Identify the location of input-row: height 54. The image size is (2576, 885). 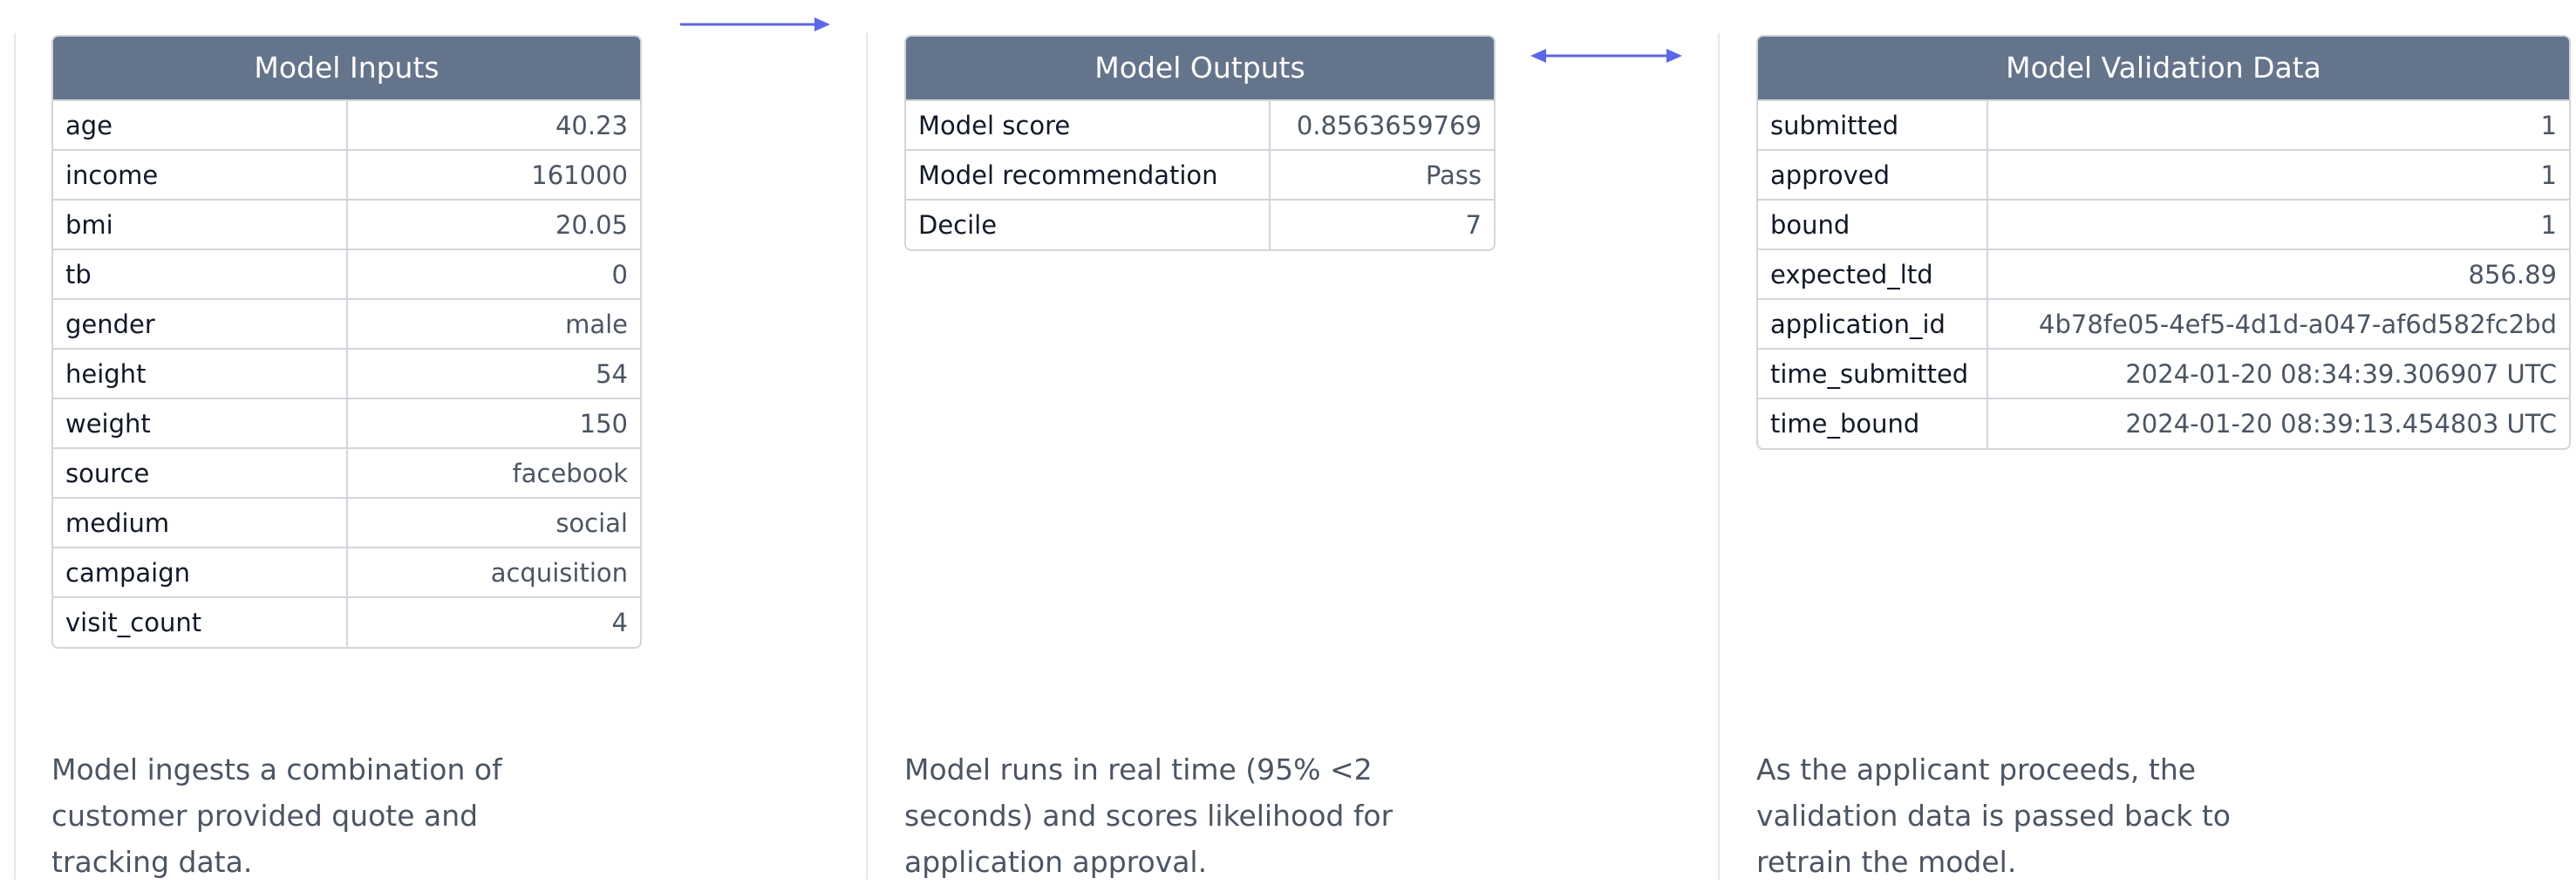
(346, 373).